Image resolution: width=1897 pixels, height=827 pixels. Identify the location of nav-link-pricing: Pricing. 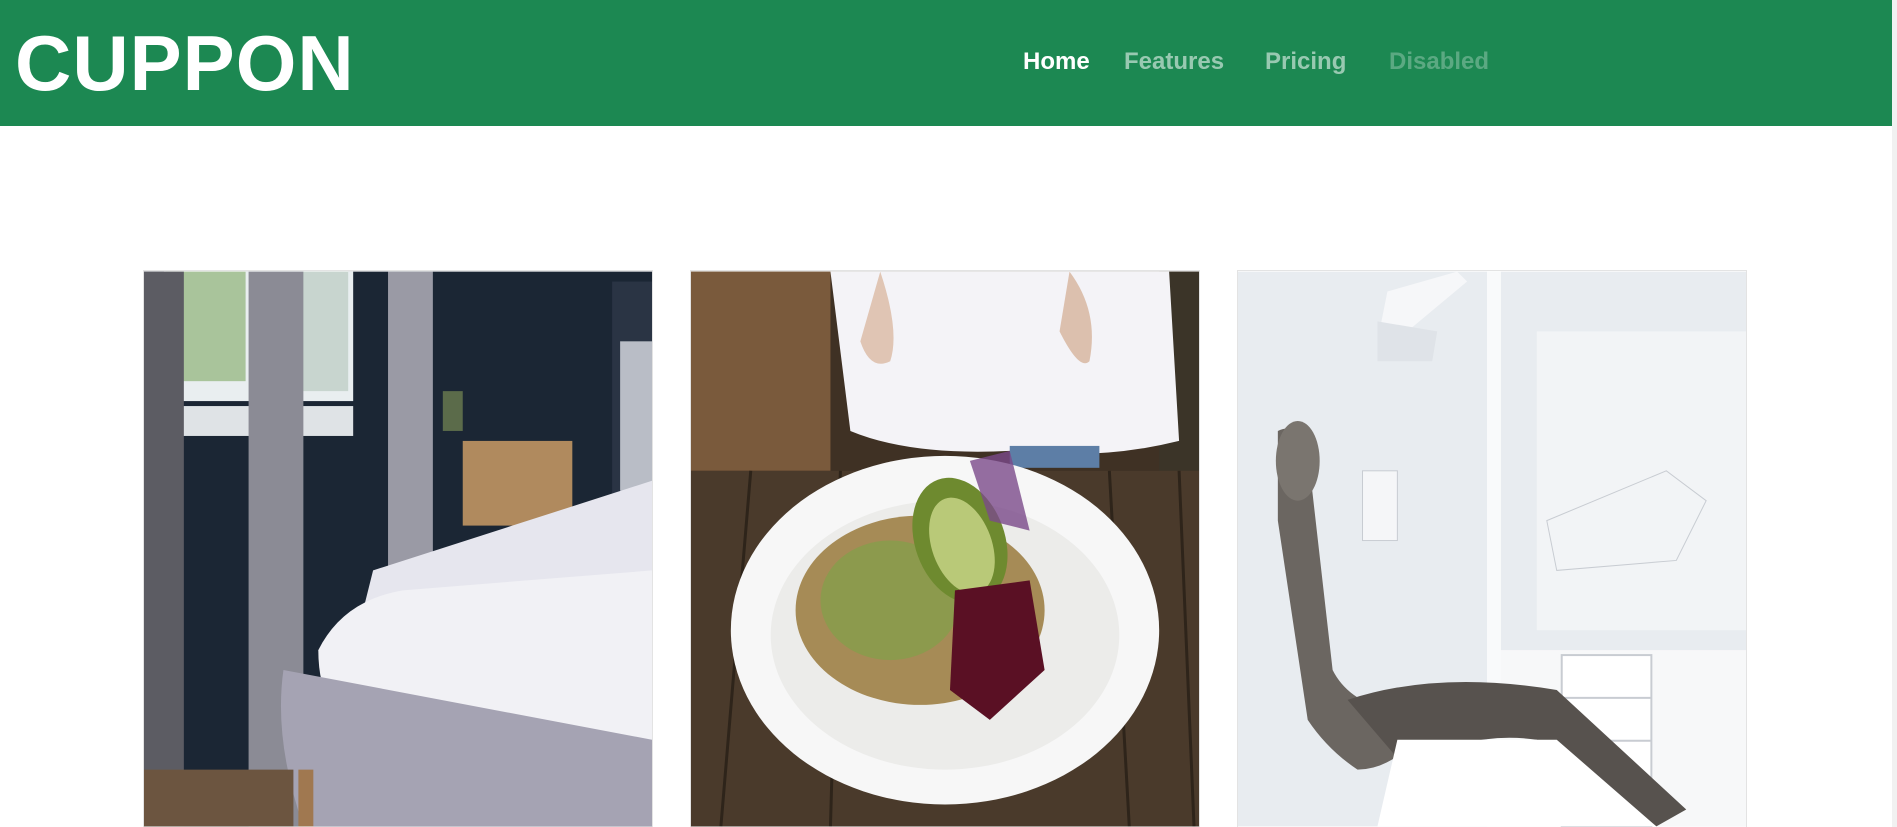
(1305, 62).